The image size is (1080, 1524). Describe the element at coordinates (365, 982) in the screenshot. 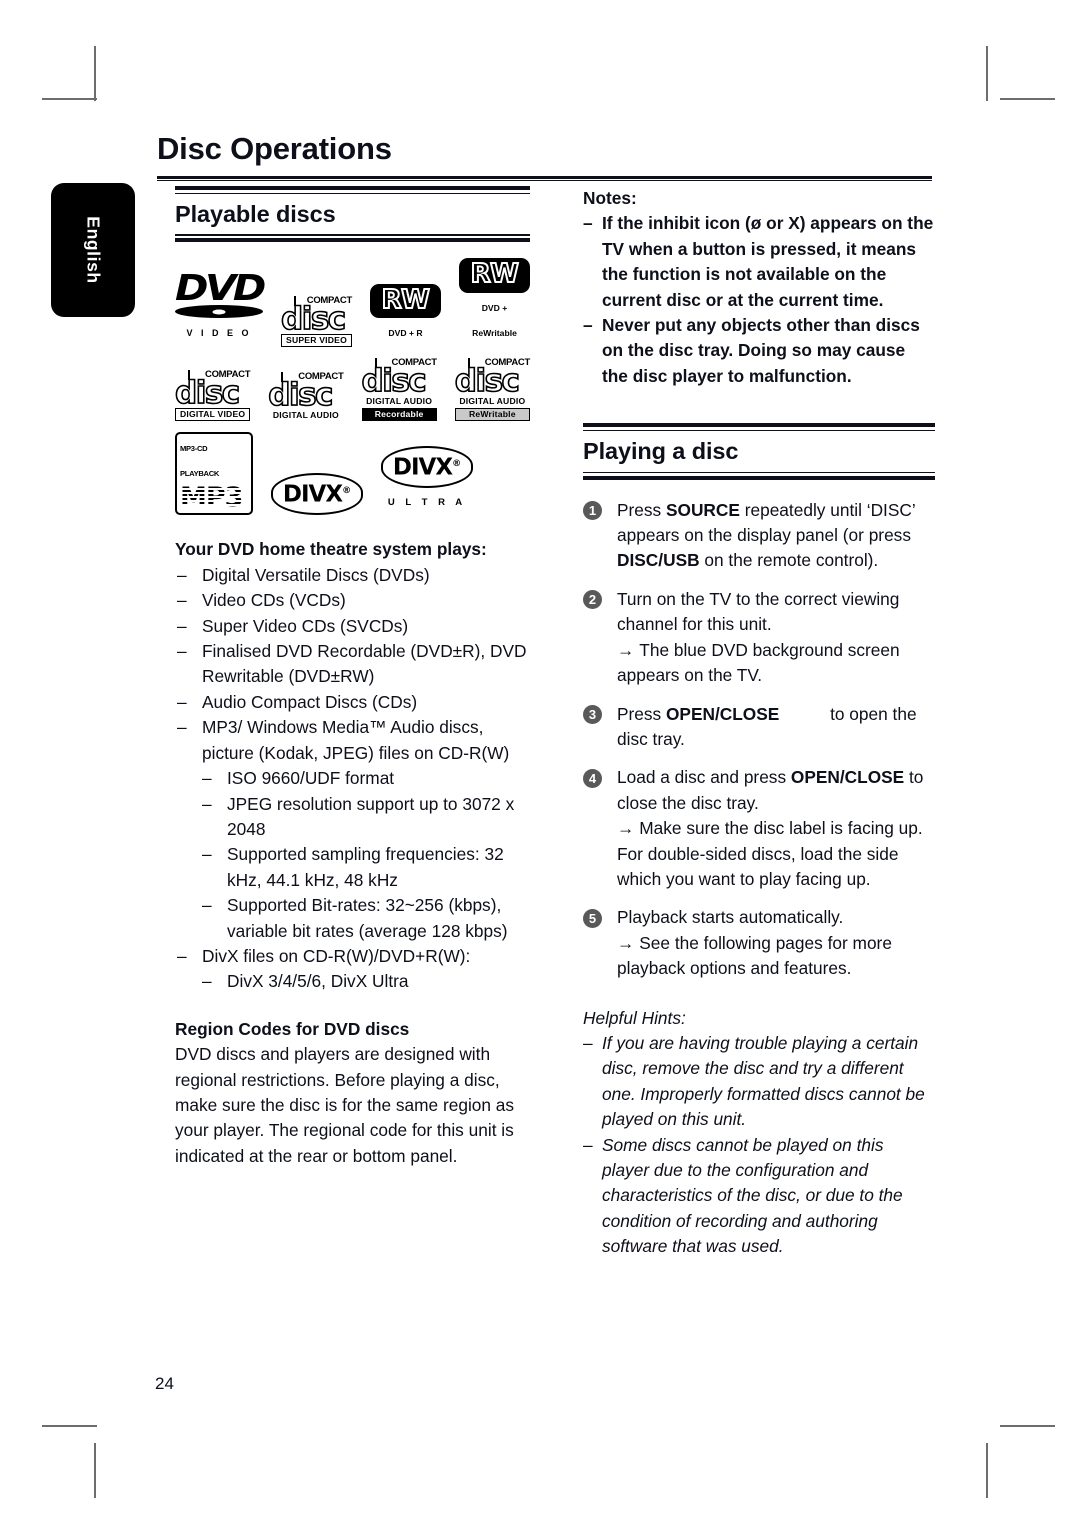

I see `list-item: DivX 3/4/5/6, DivX Ultra` at that location.